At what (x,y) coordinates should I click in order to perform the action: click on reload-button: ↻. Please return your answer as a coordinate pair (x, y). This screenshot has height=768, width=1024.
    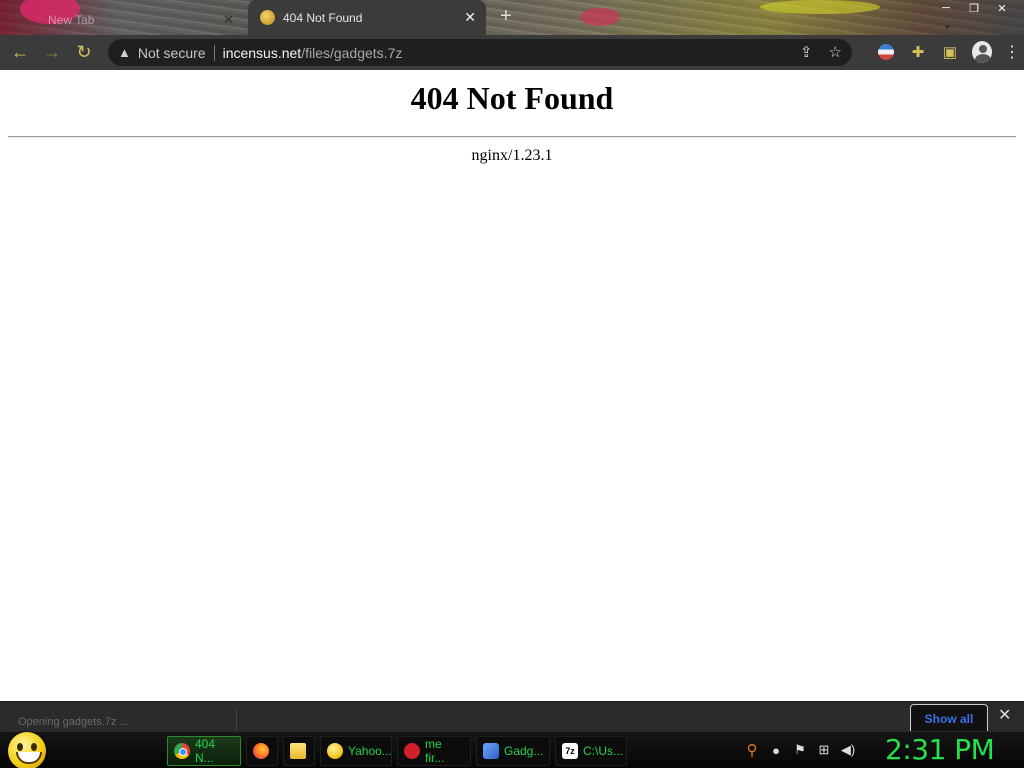
    Looking at the image, I should click on (84, 53).